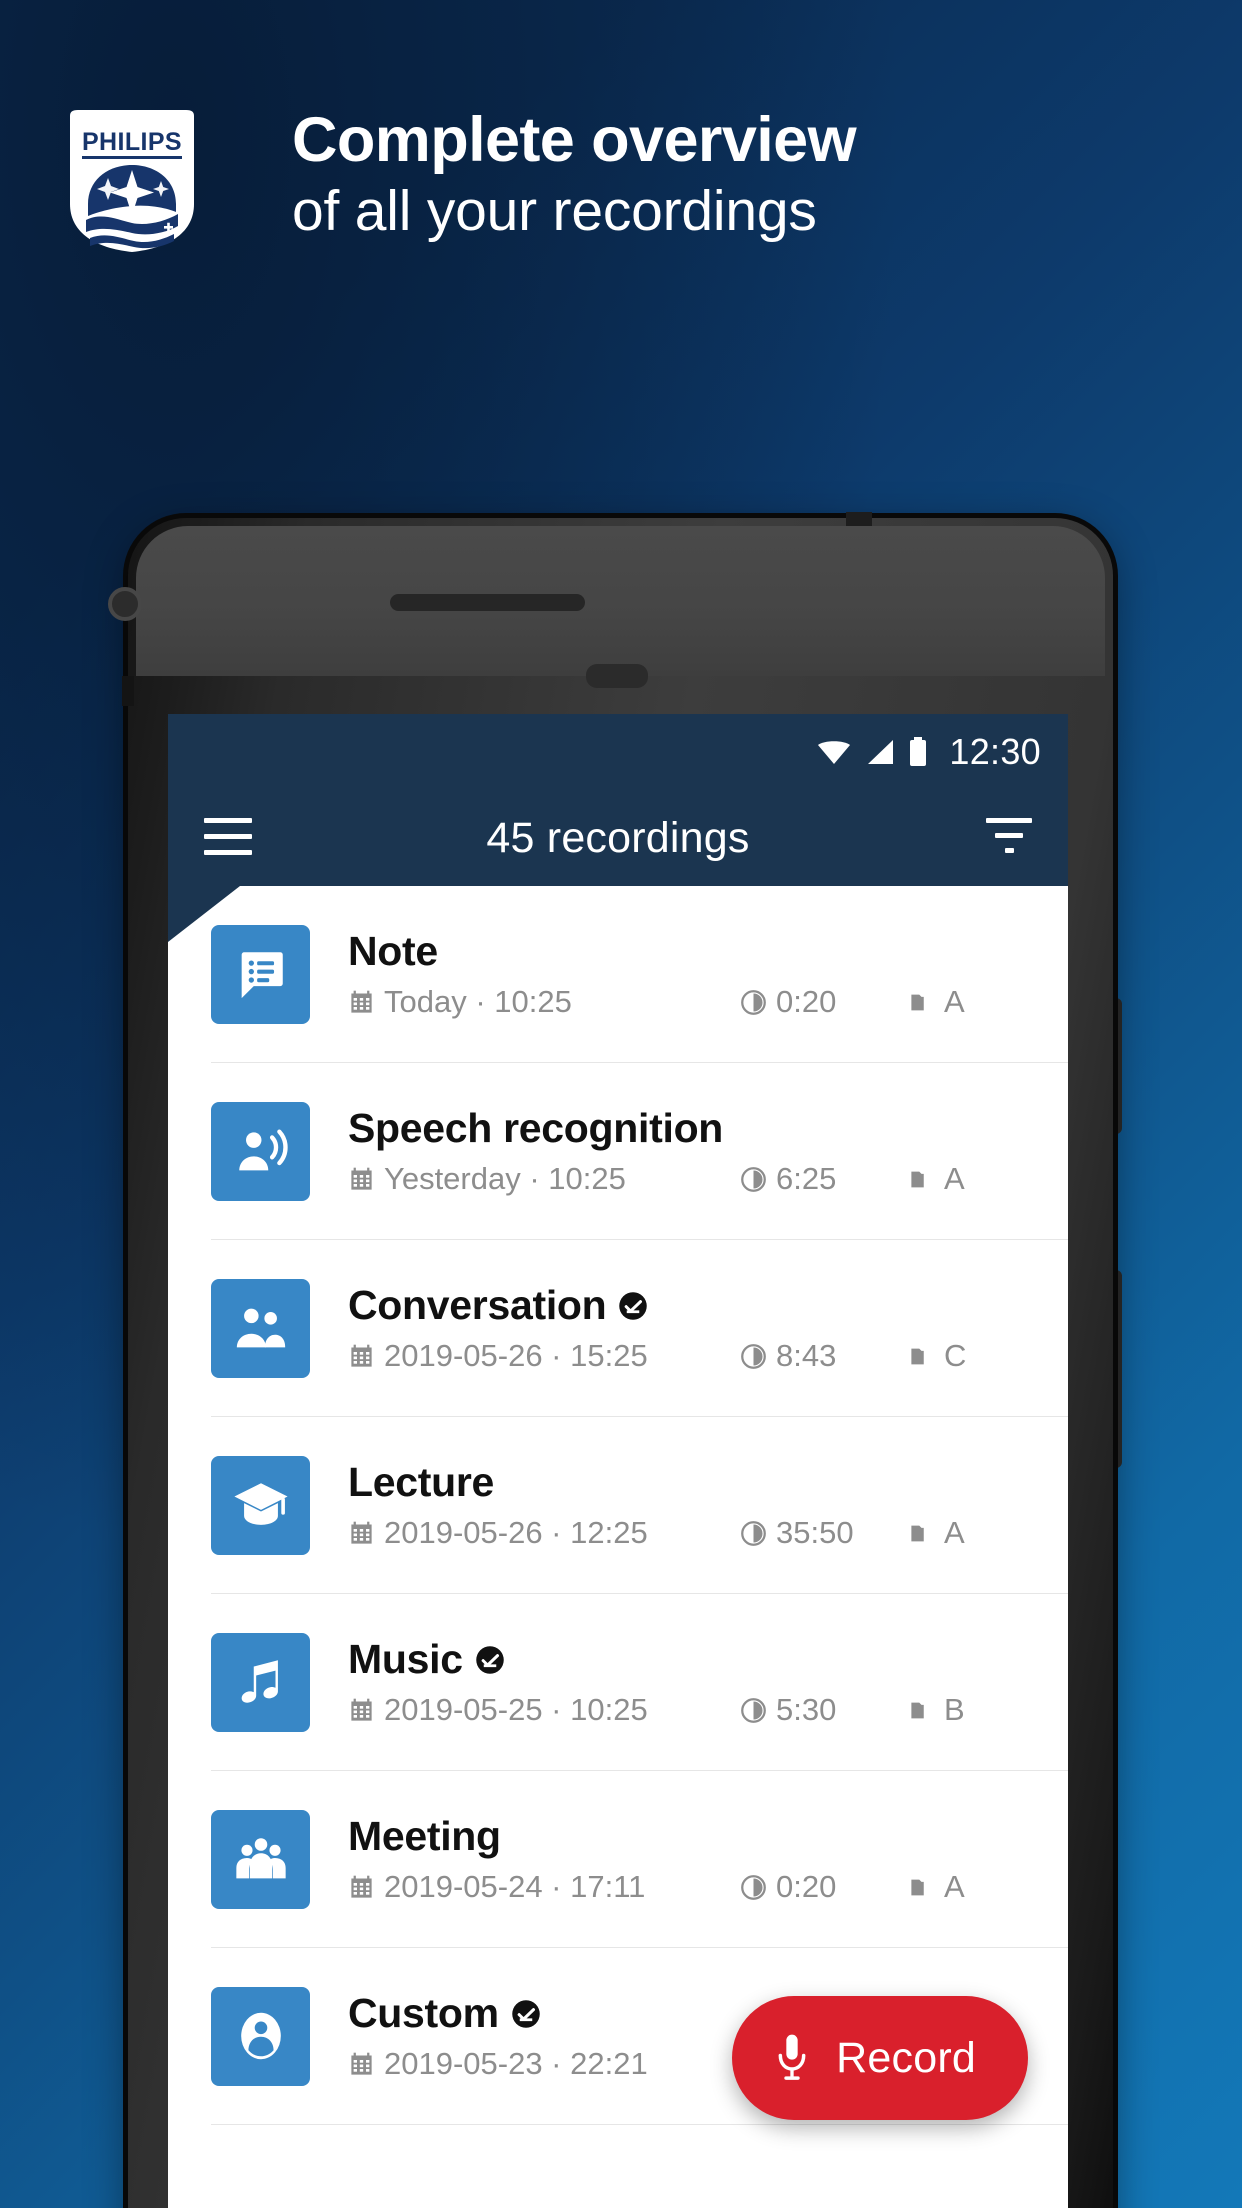 This screenshot has height=2208, width=1242. What do you see at coordinates (708, 1356) in the screenshot?
I see `list-item-meta: 2019-05-26 · 15:25 8:43 C` at bounding box center [708, 1356].